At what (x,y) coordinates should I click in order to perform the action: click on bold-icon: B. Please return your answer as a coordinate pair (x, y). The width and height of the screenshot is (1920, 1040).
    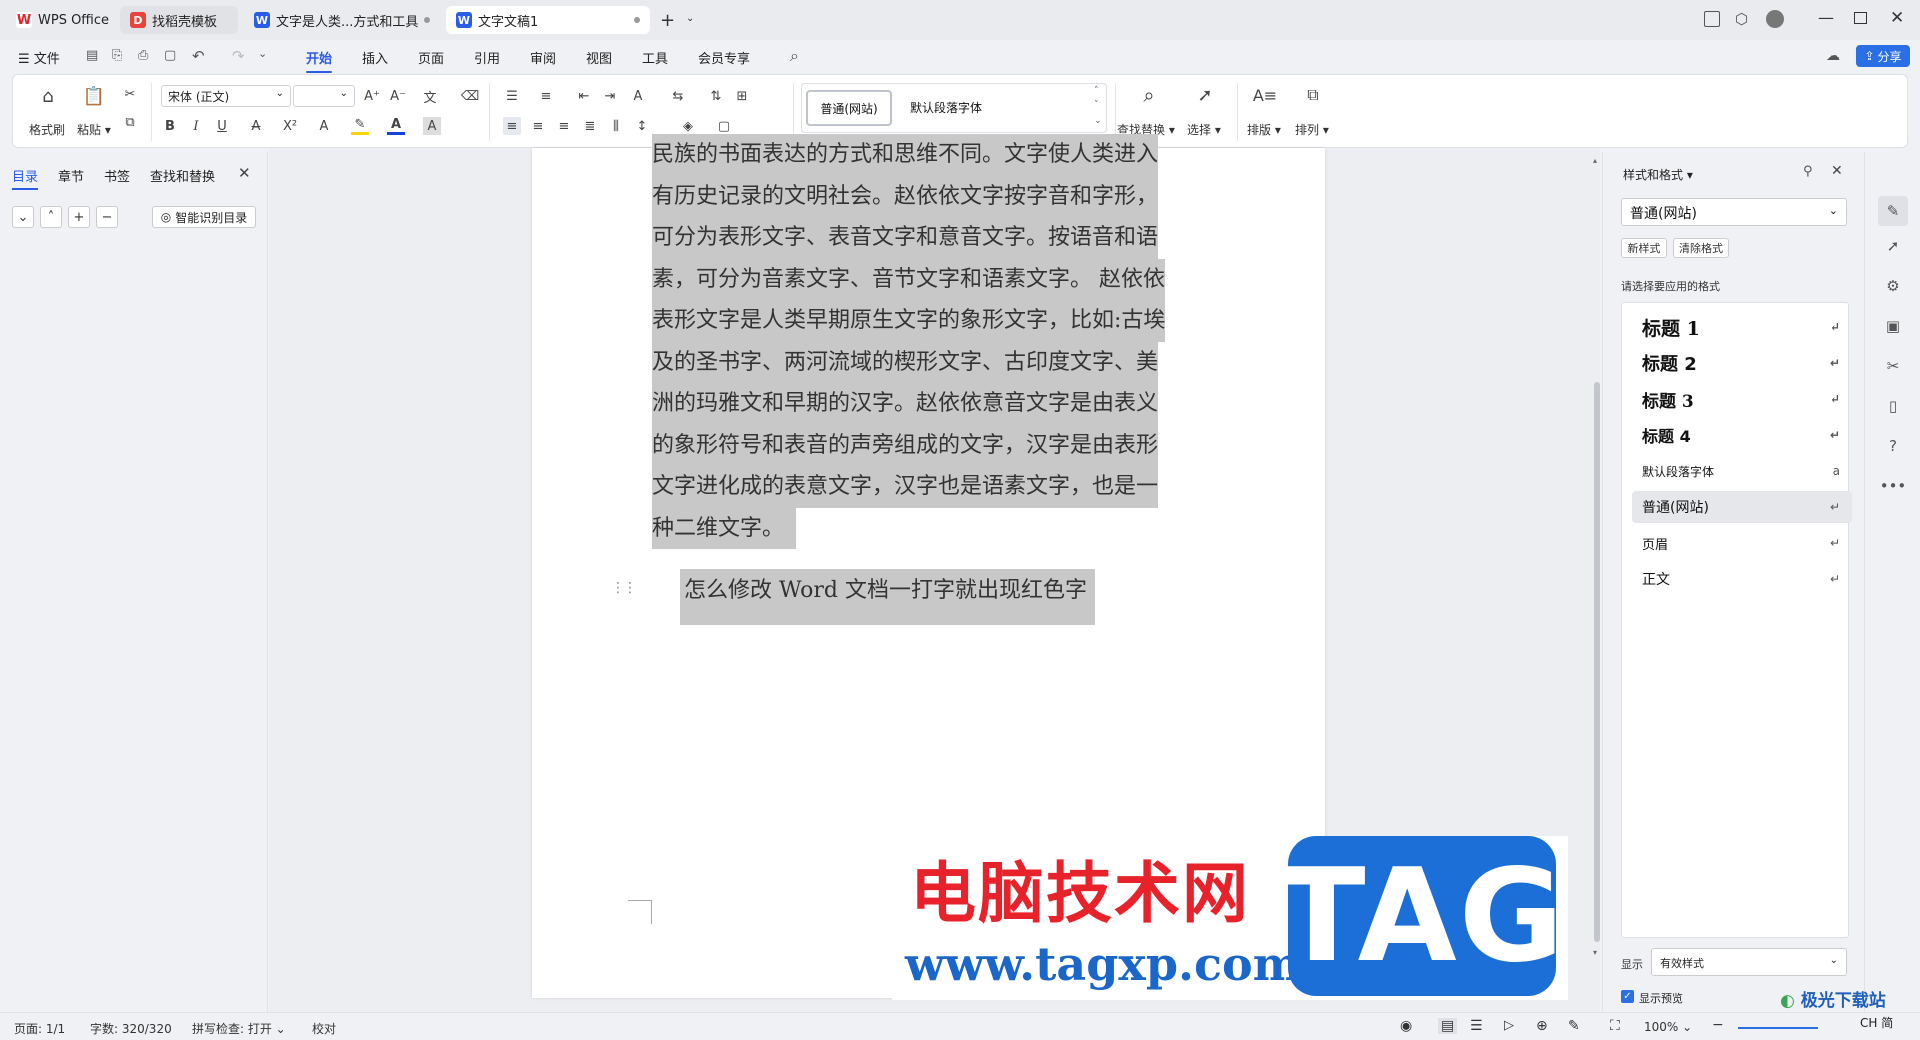
    Looking at the image, I should click on (170, 126).